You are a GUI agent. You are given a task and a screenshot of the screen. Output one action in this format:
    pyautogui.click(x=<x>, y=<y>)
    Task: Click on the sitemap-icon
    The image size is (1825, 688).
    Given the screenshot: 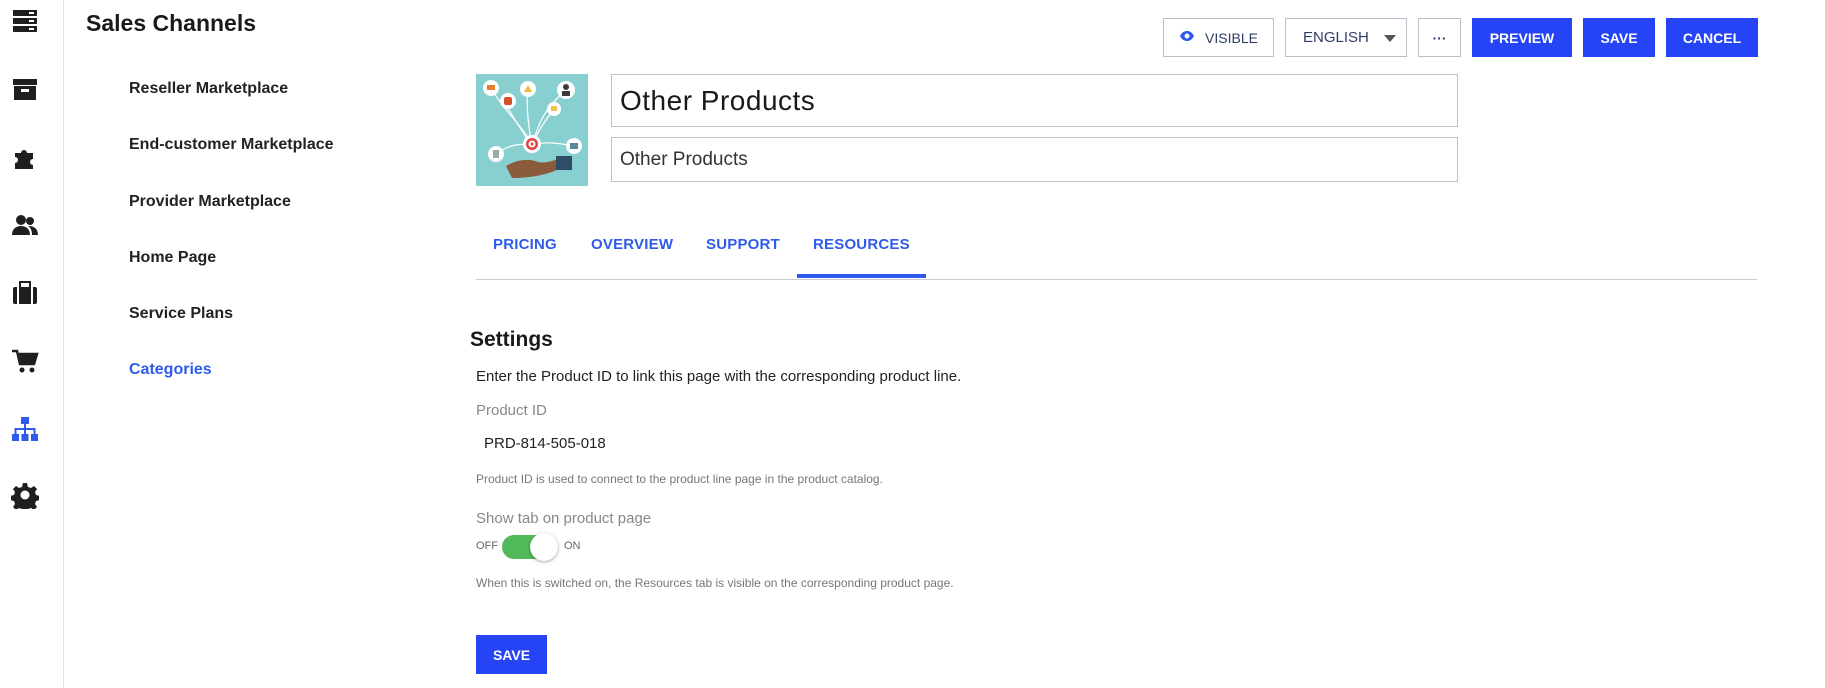 What is the action you would take?
    pyautogui.click(x=25, y=429)
    